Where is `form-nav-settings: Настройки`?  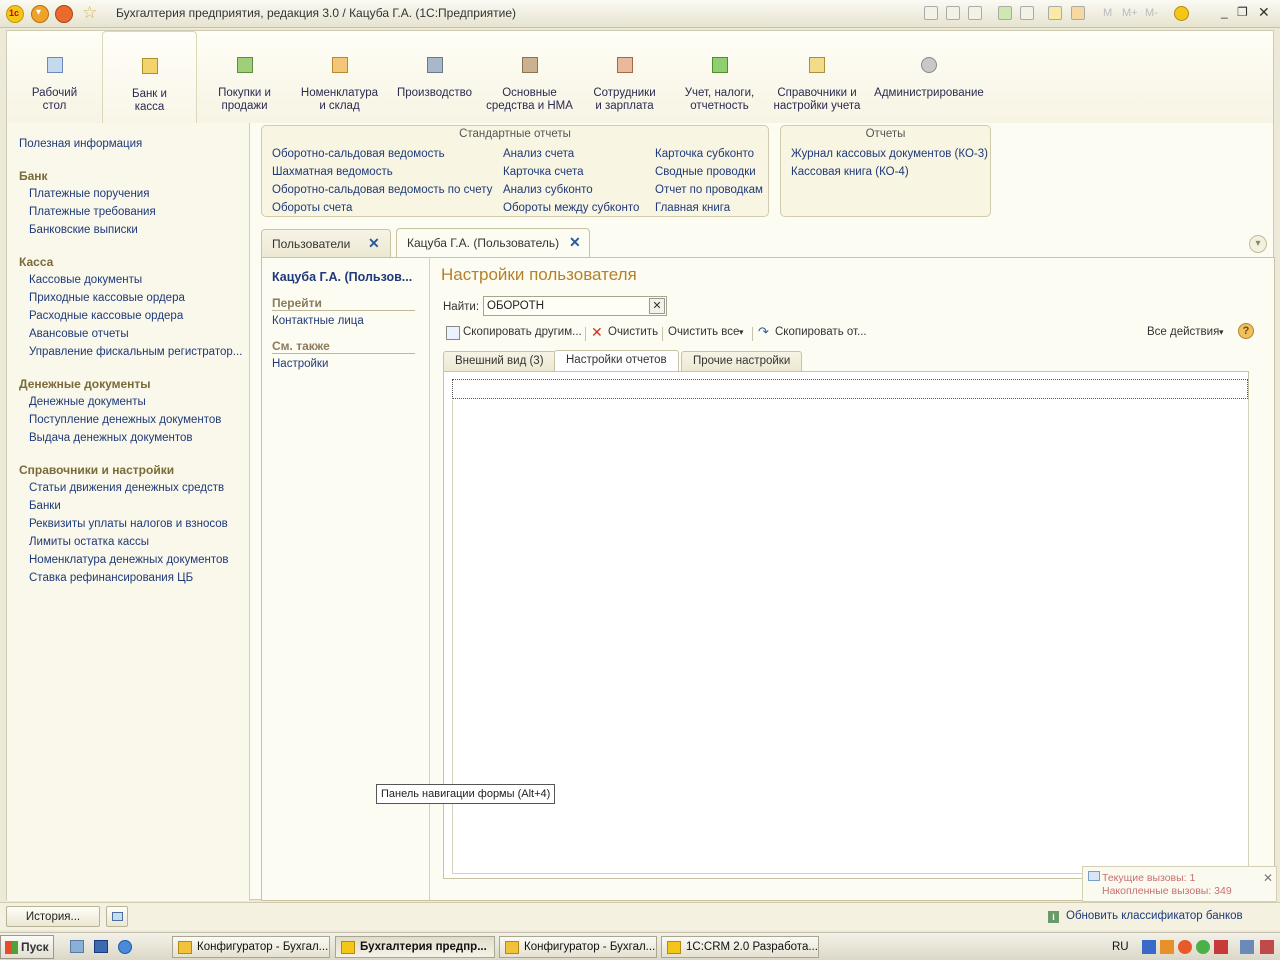
form-nav-settings: Настройки is located at coordinates (300, 364).